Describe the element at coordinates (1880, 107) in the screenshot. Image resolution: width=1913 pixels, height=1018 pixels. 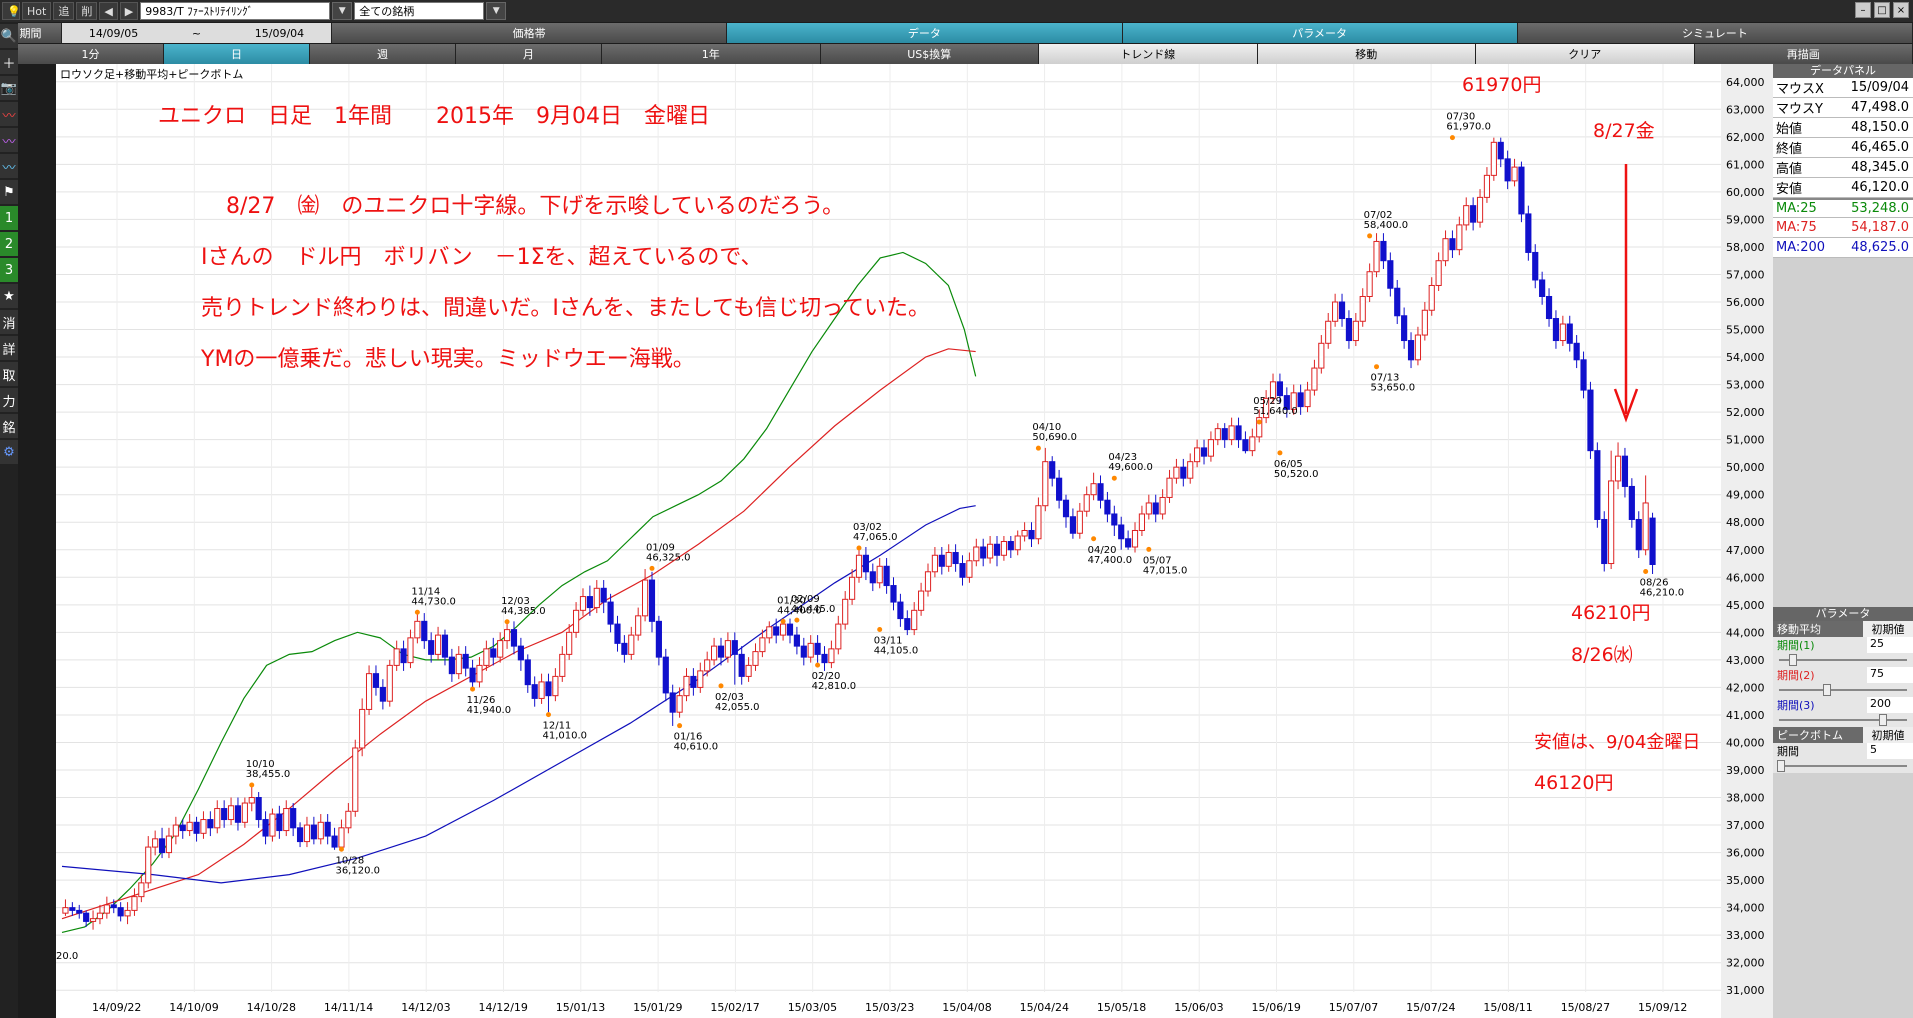
I see `data-row-value: 47,498.0` at that location.